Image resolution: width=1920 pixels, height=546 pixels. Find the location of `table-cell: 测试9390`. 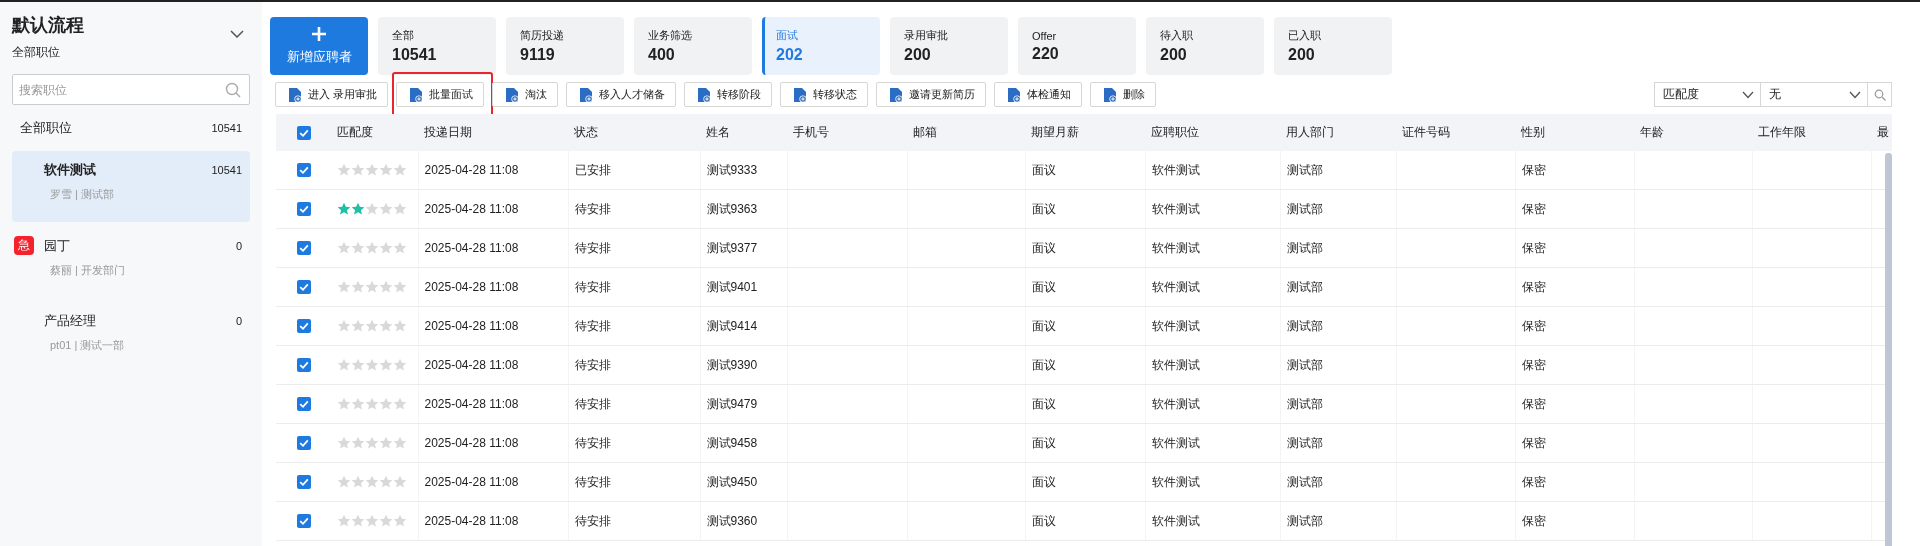

table-cell: 测试9390 is located at coordinates (732, 364).